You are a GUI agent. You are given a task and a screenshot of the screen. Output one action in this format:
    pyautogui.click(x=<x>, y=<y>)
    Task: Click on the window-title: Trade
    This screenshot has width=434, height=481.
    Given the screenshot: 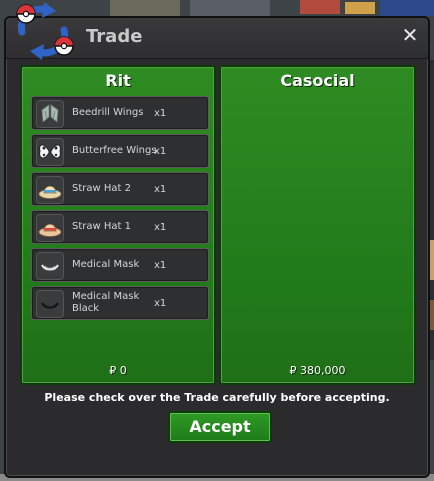 What is the action you would take?
    pyautogui.click(x=114, y=36)
    